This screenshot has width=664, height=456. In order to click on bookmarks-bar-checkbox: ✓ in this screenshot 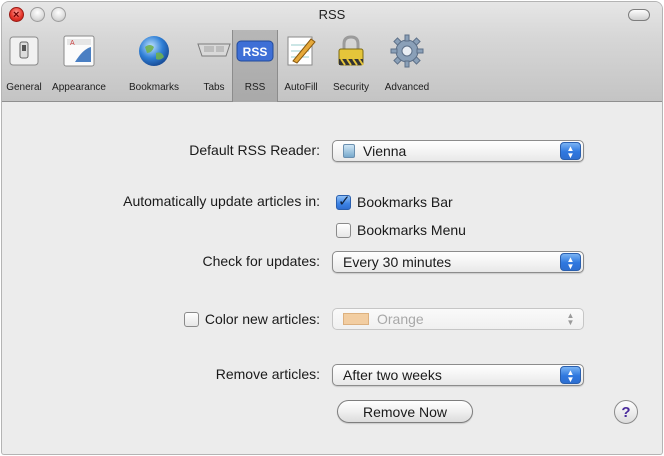, I will do `click(343, 201)`.